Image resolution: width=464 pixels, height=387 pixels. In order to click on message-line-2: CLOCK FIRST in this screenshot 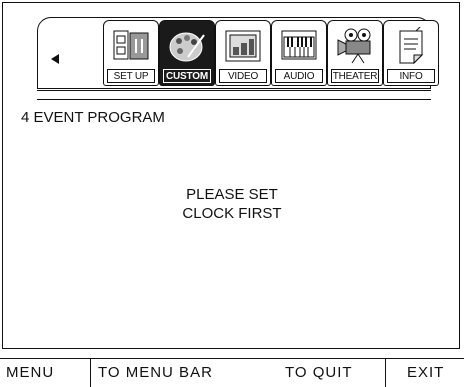, I will do `click(232, 213)`.